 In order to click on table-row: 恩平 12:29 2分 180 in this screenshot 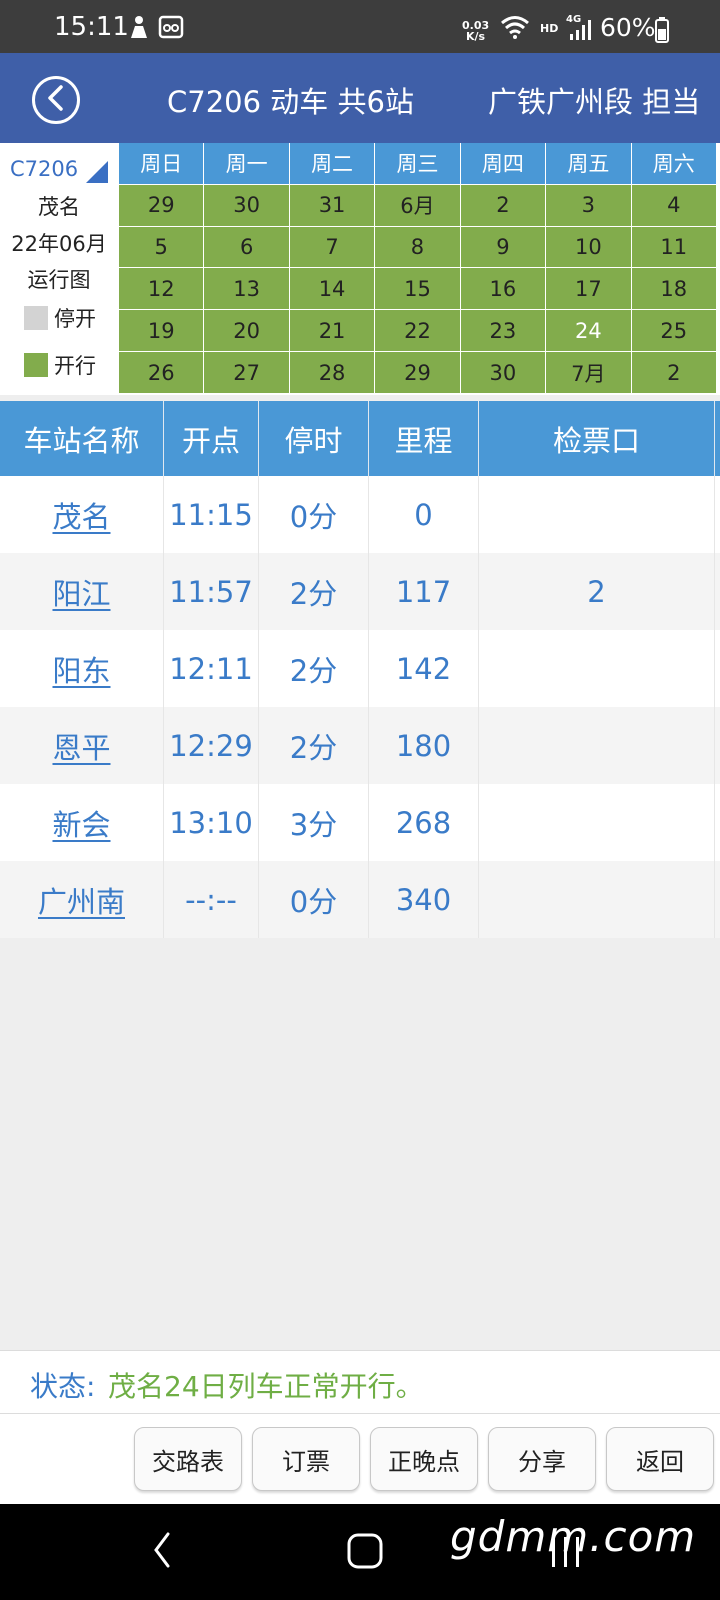, I will do `click(360, 745)`.